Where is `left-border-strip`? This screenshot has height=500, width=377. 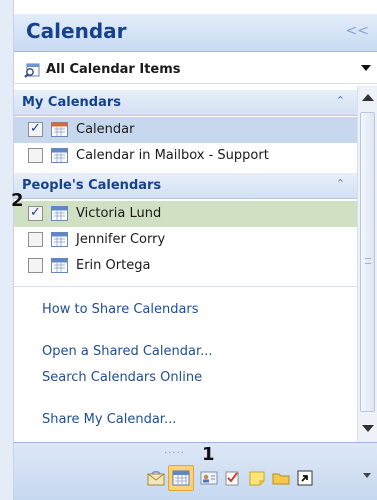 left-border-strip is located at coordinates (7, 250).